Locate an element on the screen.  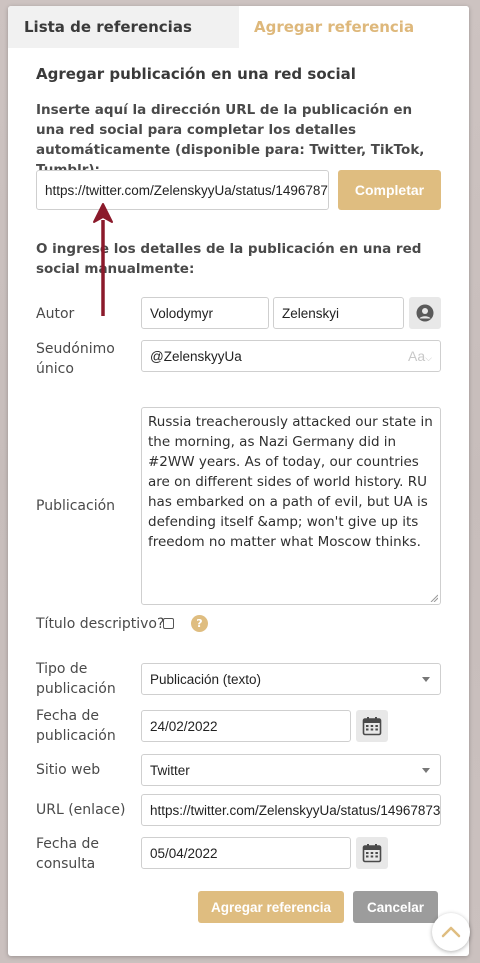
user-icon is located at coordinates (425, 313).